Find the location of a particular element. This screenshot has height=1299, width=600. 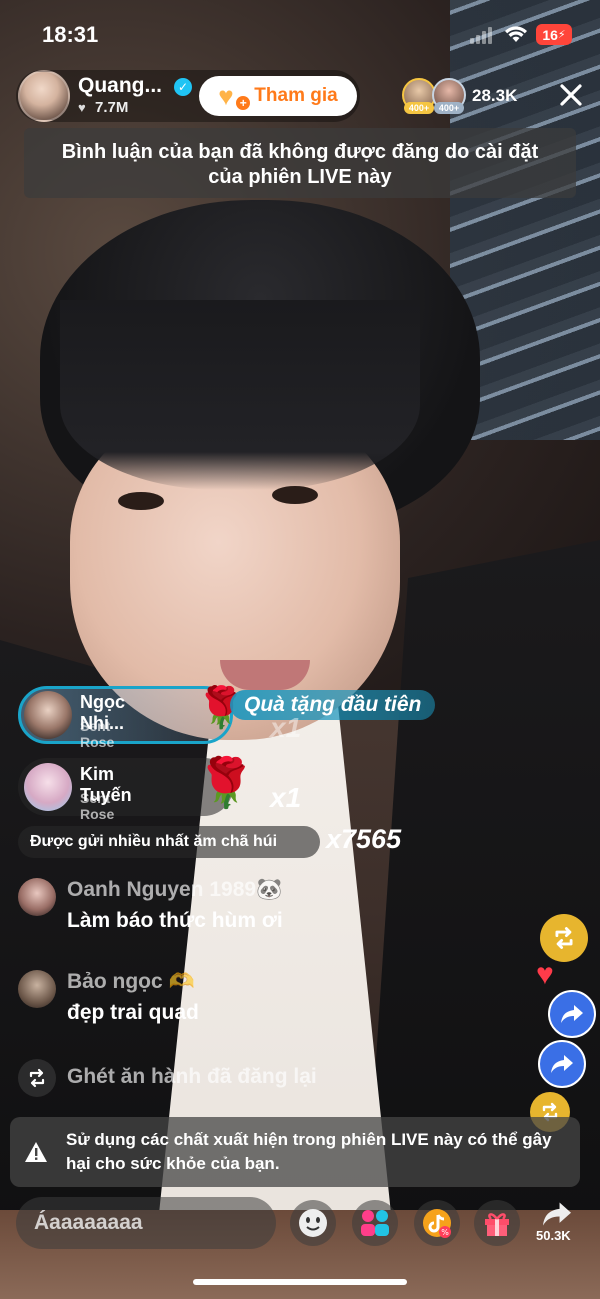

top-gift-label: Được gửi nhiều nhất ăm chã húi is located at coordinates (169, 842).